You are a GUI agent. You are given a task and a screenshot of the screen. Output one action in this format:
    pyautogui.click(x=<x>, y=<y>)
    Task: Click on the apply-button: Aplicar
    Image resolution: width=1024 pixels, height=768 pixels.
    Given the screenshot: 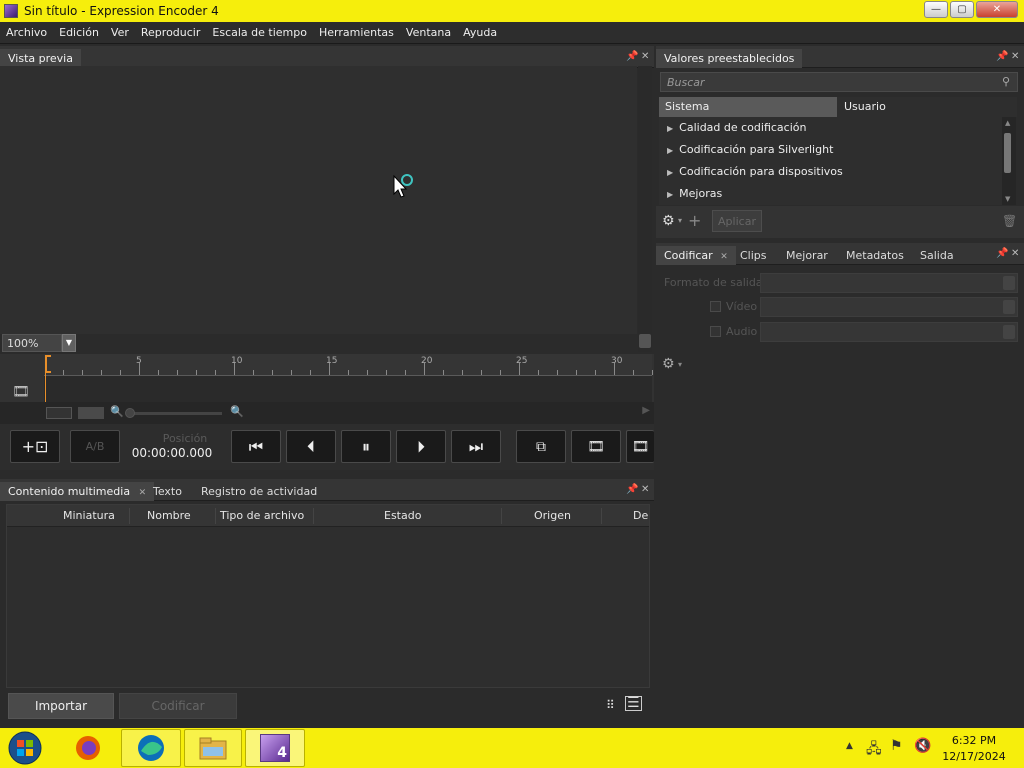 What is the action you would take?
    pyautogui.click(x=737, y=221)
    